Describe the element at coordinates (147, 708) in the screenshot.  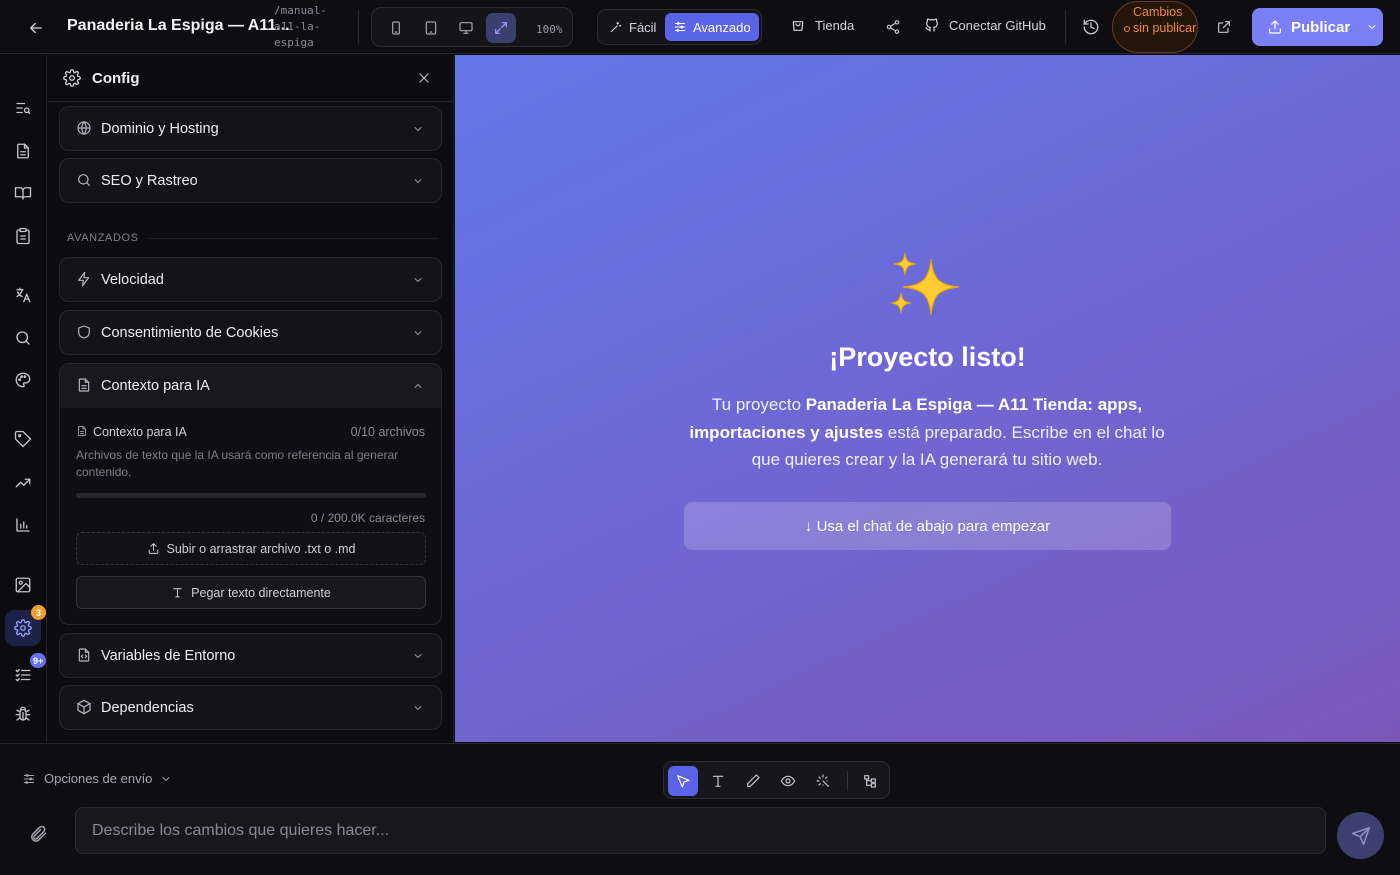
I see `accordion-label: Dependencias` at that location.